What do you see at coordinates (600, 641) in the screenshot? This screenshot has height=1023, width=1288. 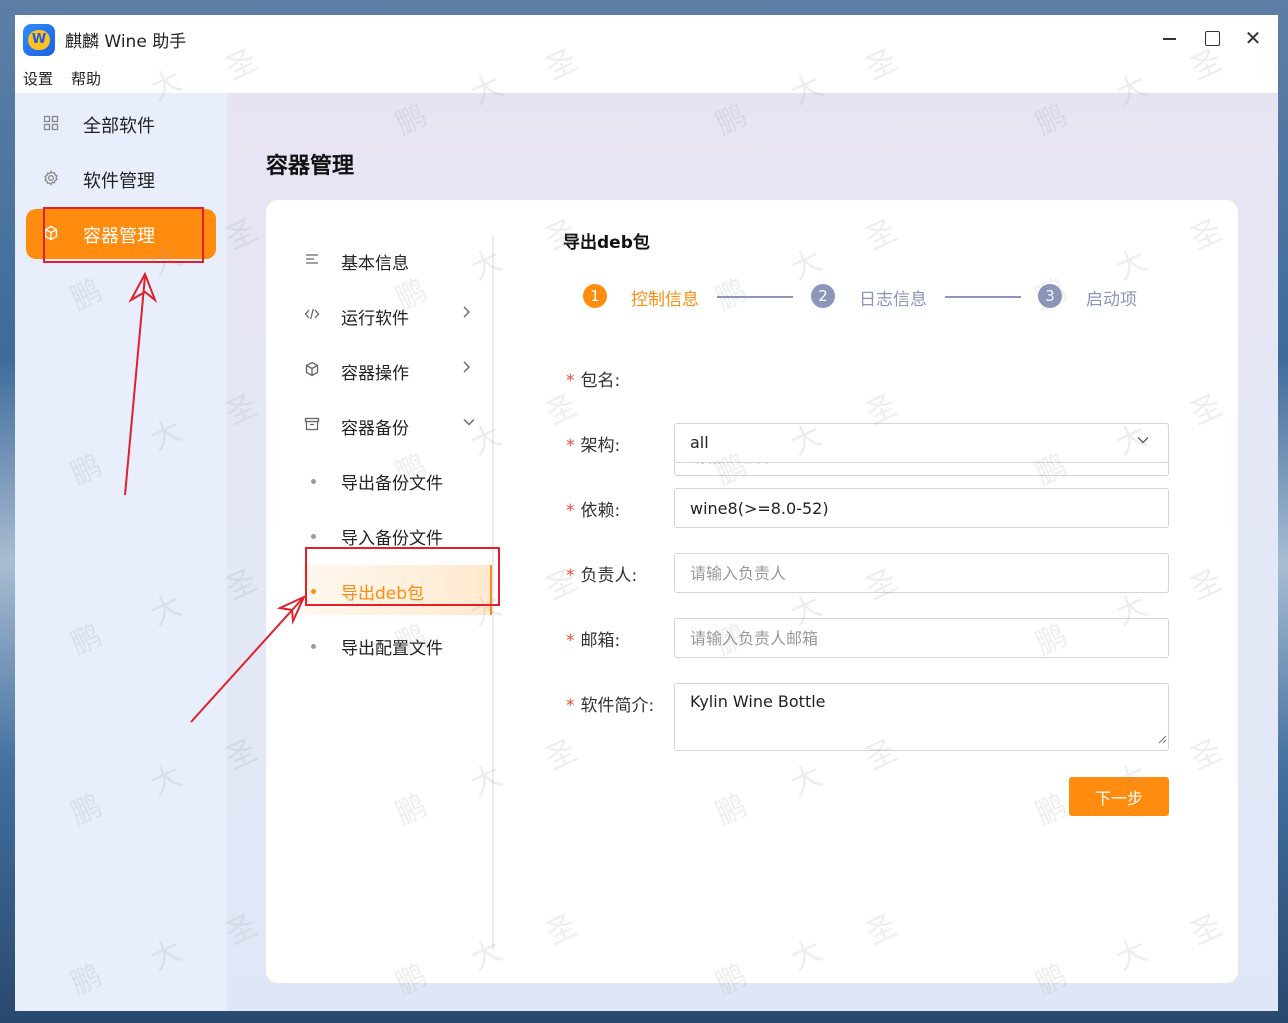 I see `label-text: 邮箱:` at bounding box center [600, 641].